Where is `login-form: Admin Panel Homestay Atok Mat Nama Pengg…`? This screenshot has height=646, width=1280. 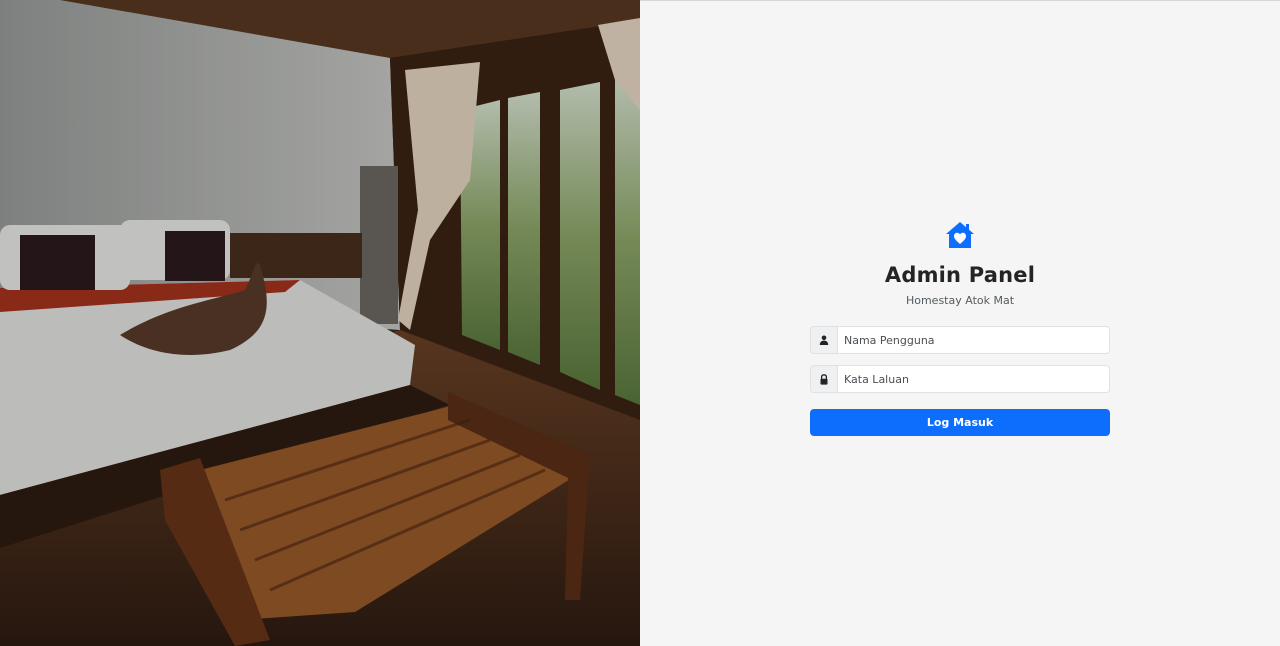 login-form: Admin Panel Homestay Atok Mat Nama Pengg… is located at coordinates (960, 327).